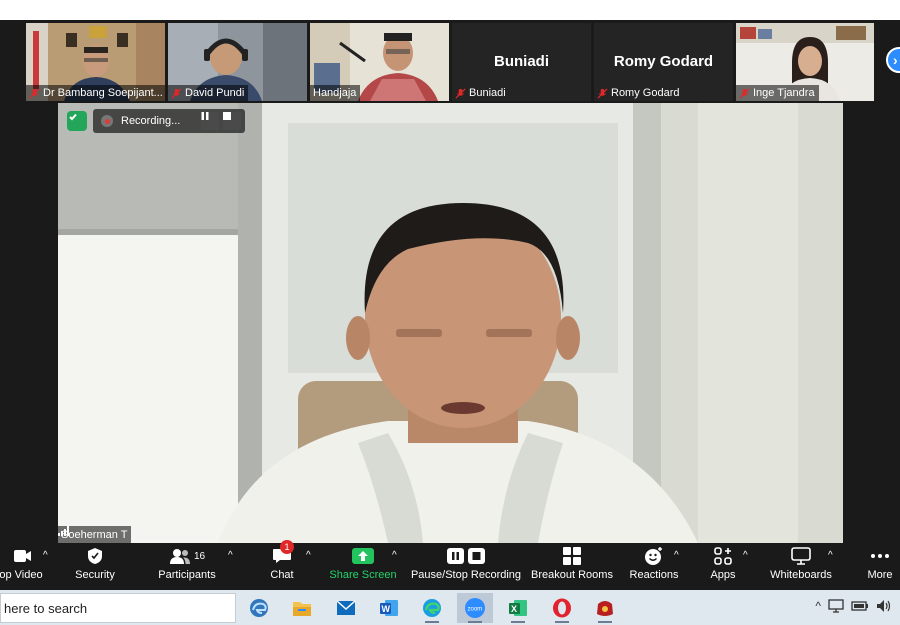 Image resolution: width=900 pixels, height=625 pixels. I want to click on edge-dev-icon, so click(259, 608).